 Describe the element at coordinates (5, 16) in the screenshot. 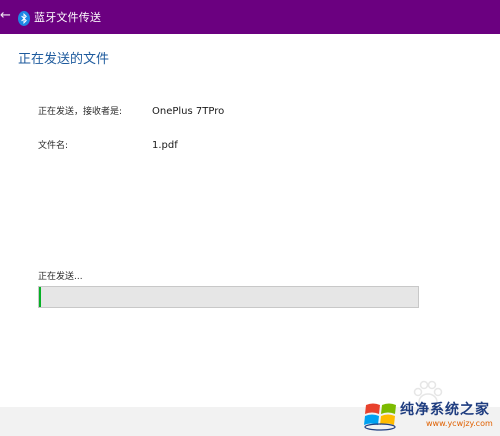

I see `arrow-left-icon: ←` at that location.